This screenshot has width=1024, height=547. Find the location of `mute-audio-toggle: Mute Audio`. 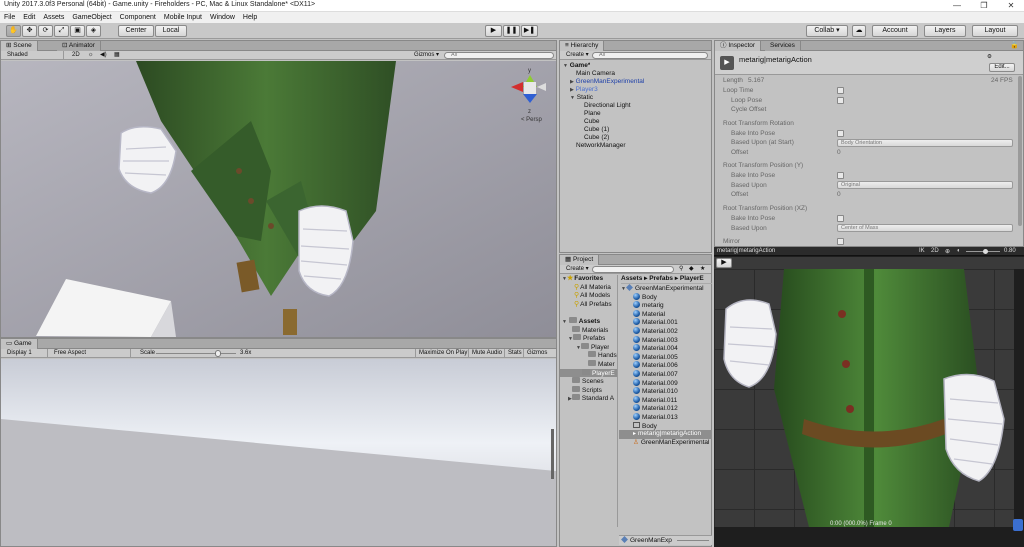

mute-audio-toggle: Mute Audio is located at coordinates (486, 353).